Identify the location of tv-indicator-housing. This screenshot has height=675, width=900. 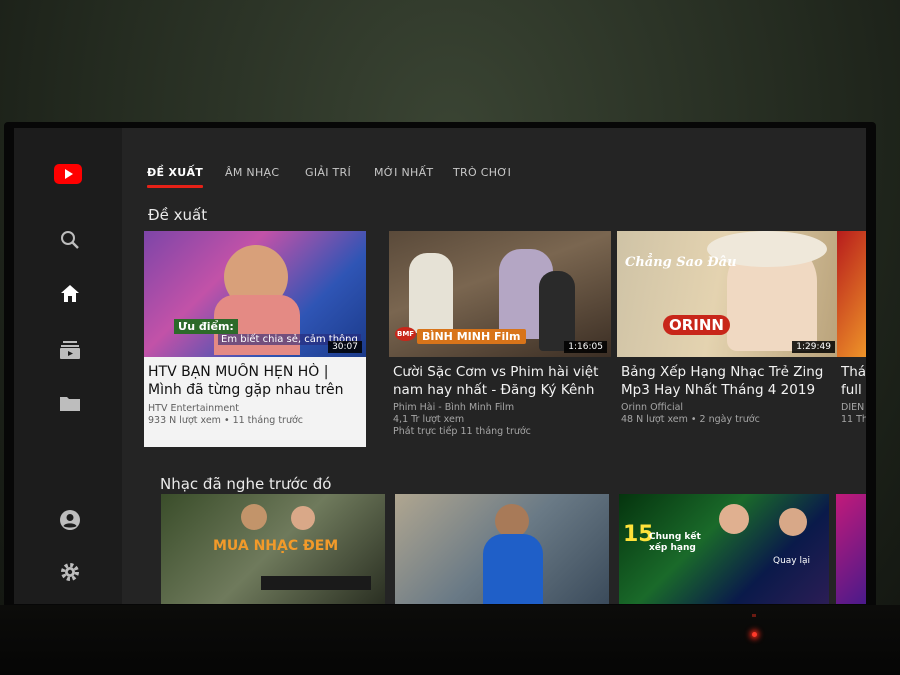
(754, 615).